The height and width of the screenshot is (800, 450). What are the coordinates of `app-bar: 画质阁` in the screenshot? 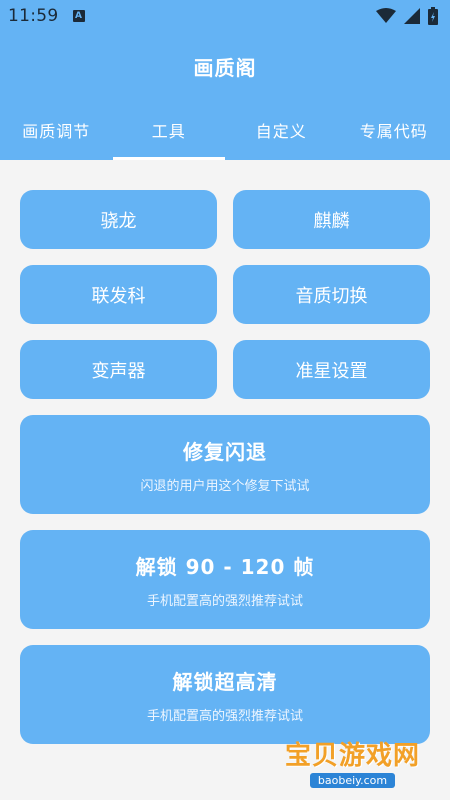 It's located at (225, 66).